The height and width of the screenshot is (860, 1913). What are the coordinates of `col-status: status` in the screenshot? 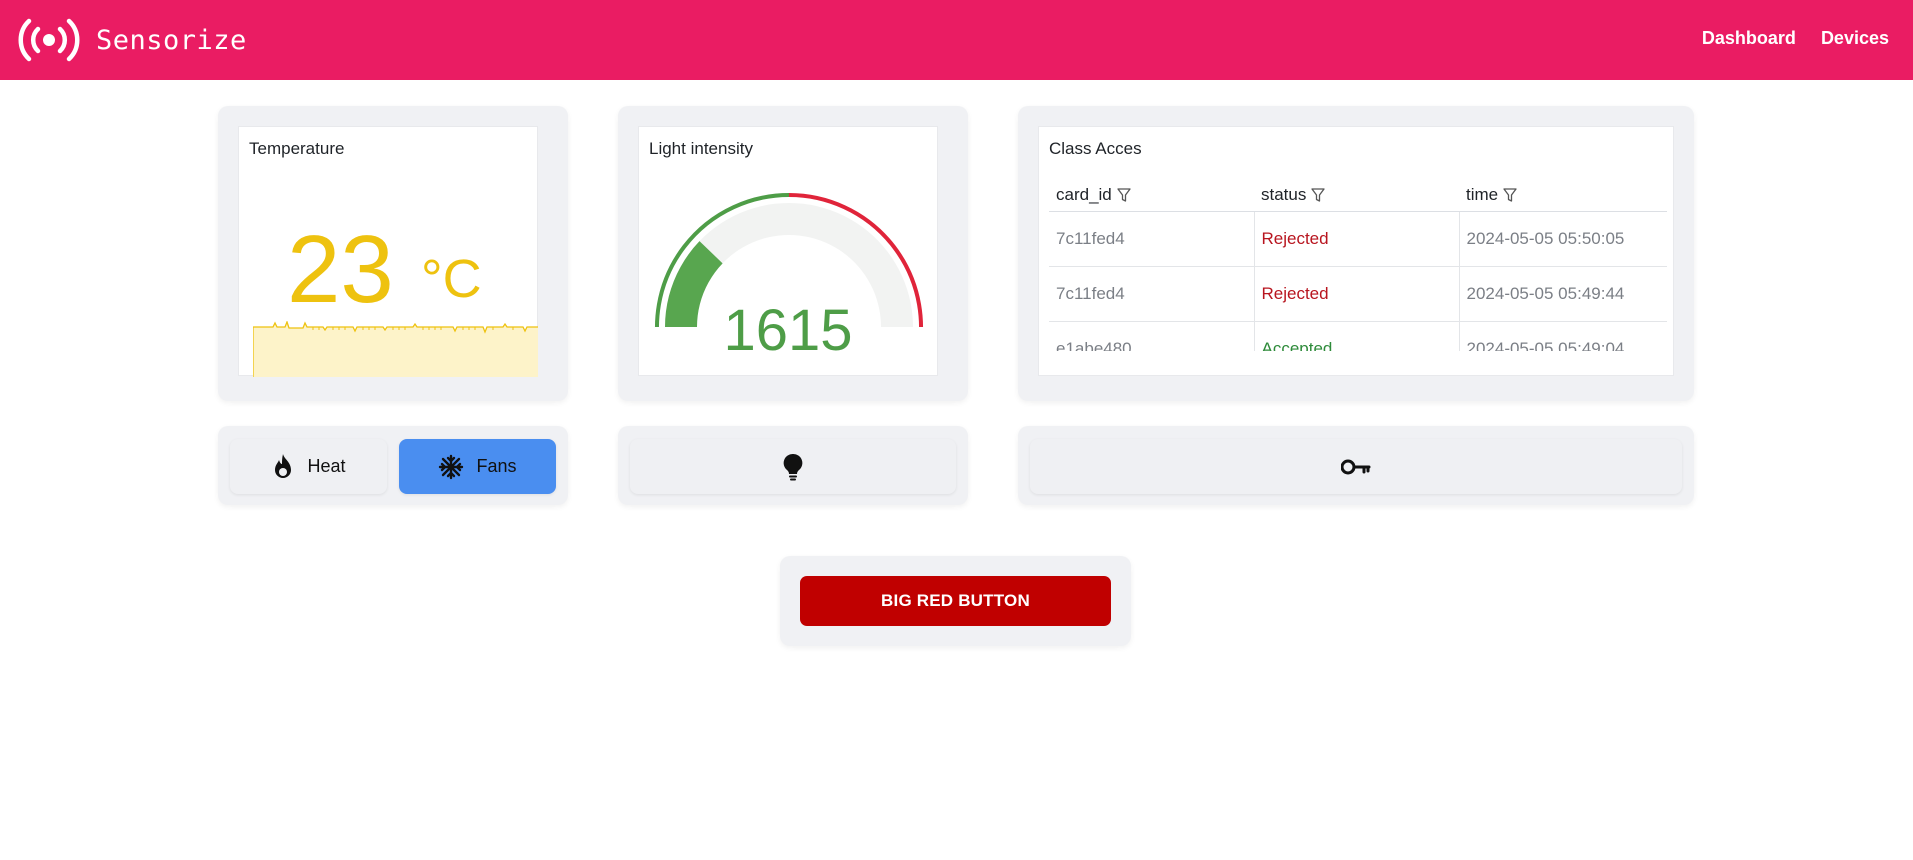 It's located at (1356, 195).